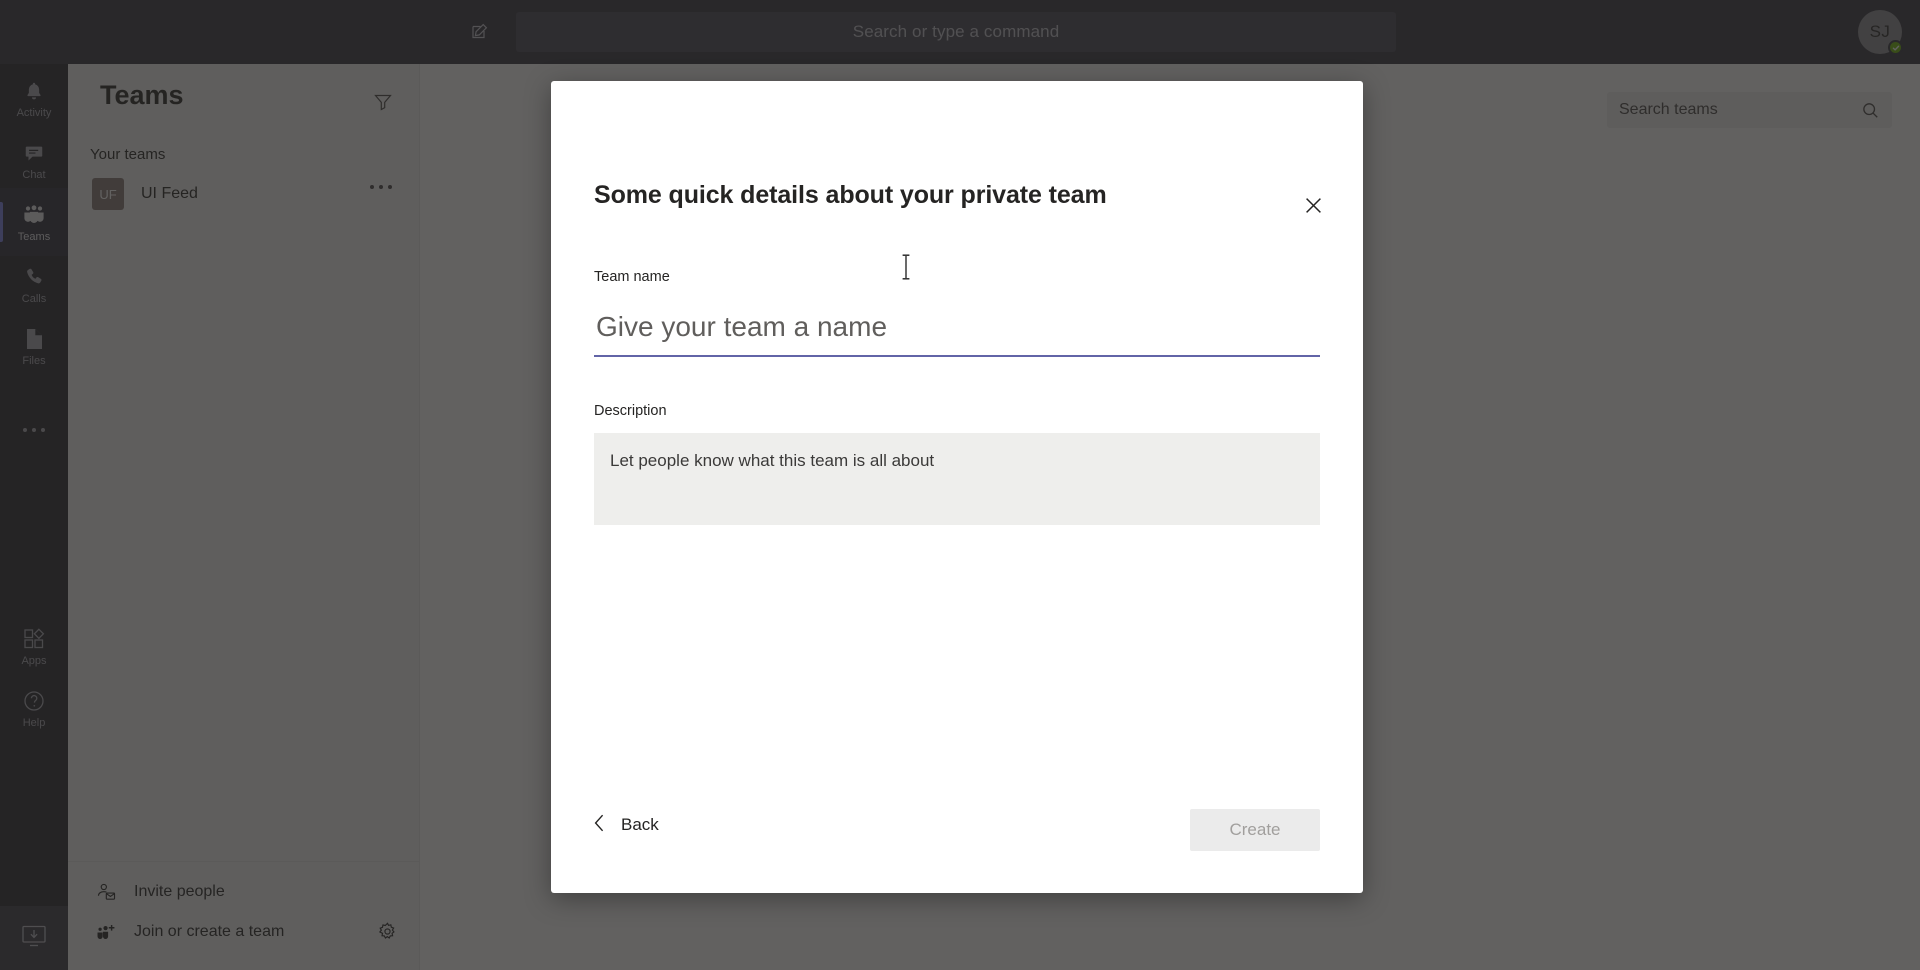 The height and width of the screenshot is (970, 1920). Describe the element at coordinates (640, 824) in the screenshot. I see `back-label: Back` at that location.